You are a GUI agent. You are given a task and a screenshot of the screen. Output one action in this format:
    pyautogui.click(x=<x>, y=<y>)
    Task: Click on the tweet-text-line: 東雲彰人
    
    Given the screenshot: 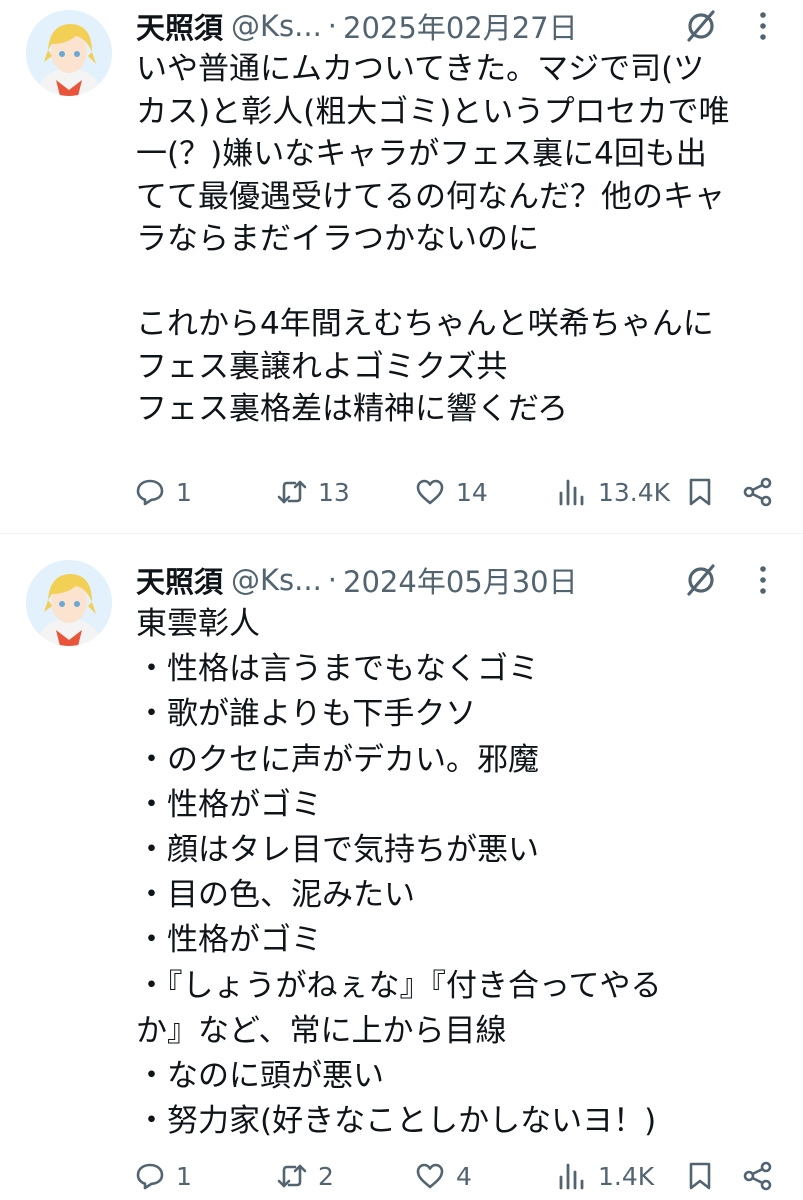 What is the action you would take?
    pyautogui.click(x=198, y=624)
    